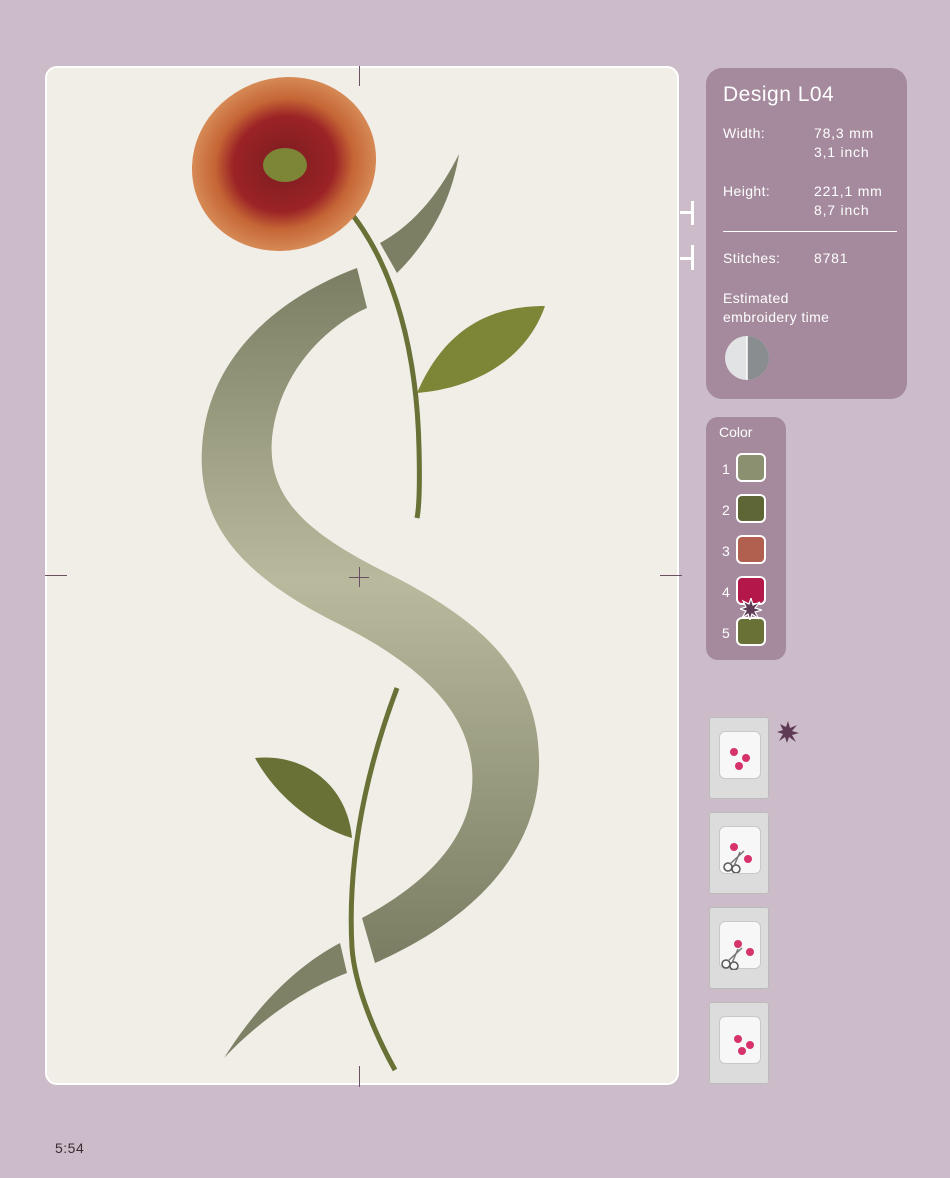  What do you see at coordinates (726, 551) in the screenshot?
I see `color-number: 3` at bounding box center [726, 551].